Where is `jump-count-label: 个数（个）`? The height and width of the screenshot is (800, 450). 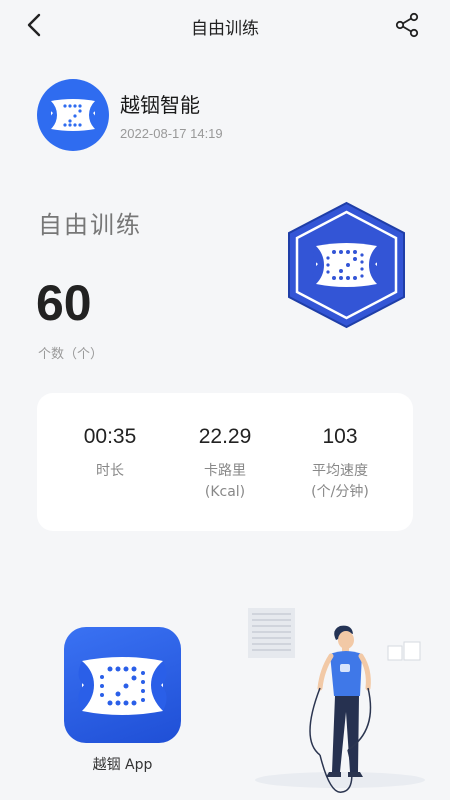
jump-count-label: 个数（个） is located at coordinates (71, 354).